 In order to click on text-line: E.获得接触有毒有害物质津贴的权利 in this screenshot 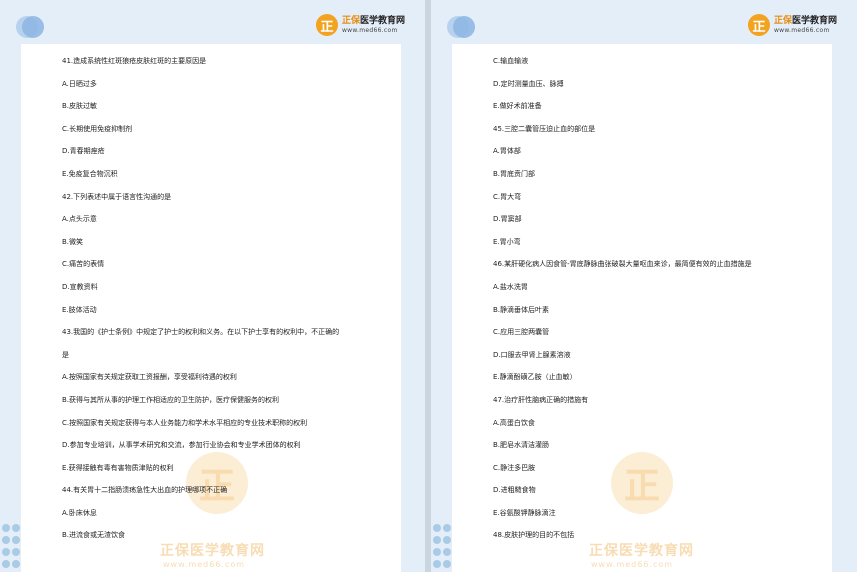, I will do `click(118, 467)`.